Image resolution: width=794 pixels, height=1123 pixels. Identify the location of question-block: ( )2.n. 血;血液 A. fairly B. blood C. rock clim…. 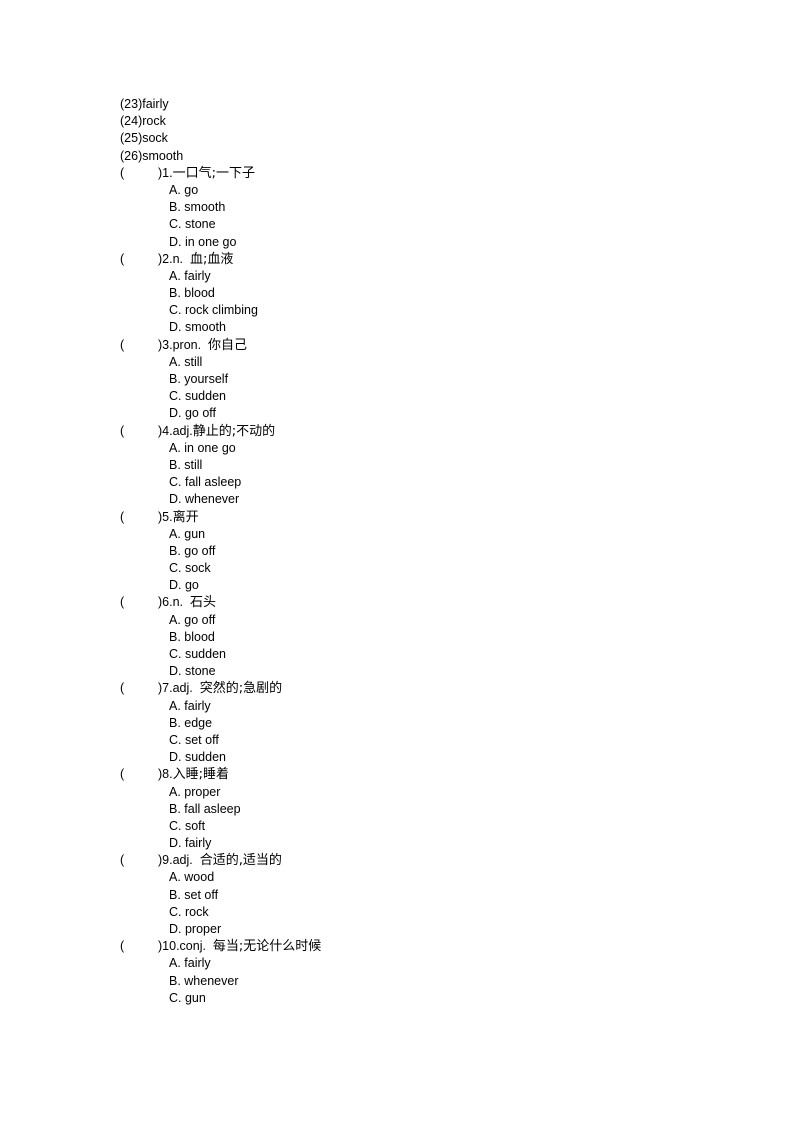
(189, 294).